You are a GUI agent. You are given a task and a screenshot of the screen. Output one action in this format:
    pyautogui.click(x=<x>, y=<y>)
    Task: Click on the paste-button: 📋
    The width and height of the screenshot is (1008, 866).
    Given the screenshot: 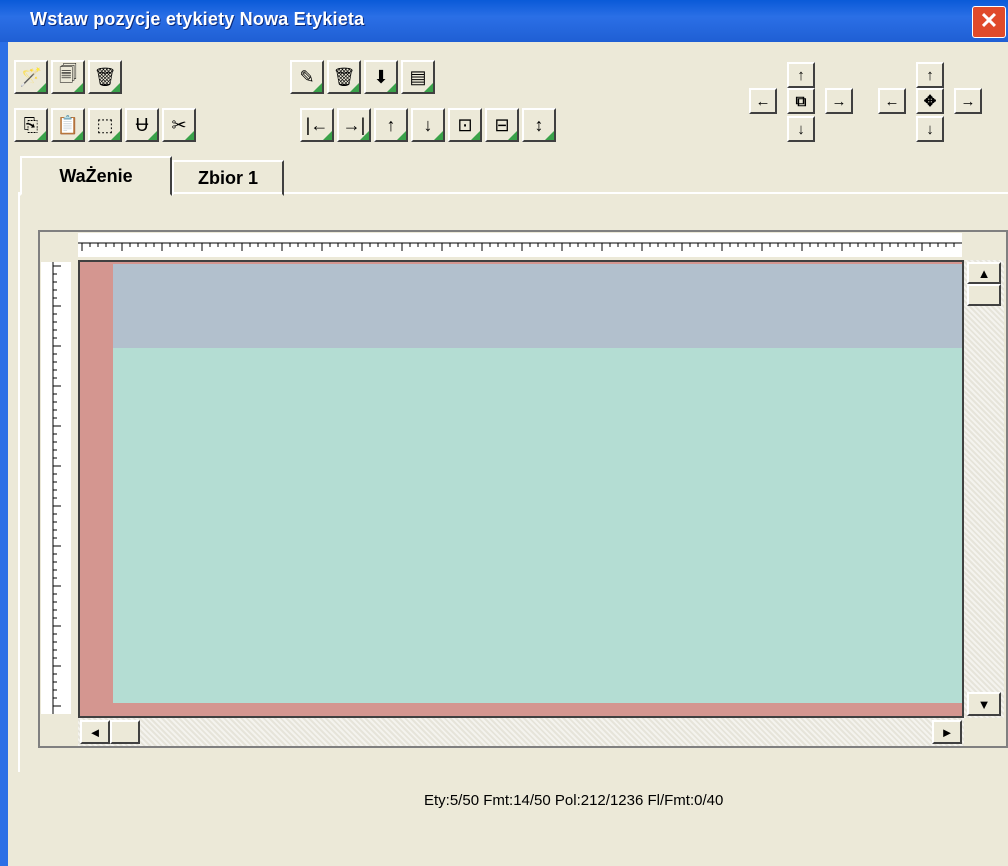 What is the action you would take?
    pyautogui.click(x=68, y=125)
    